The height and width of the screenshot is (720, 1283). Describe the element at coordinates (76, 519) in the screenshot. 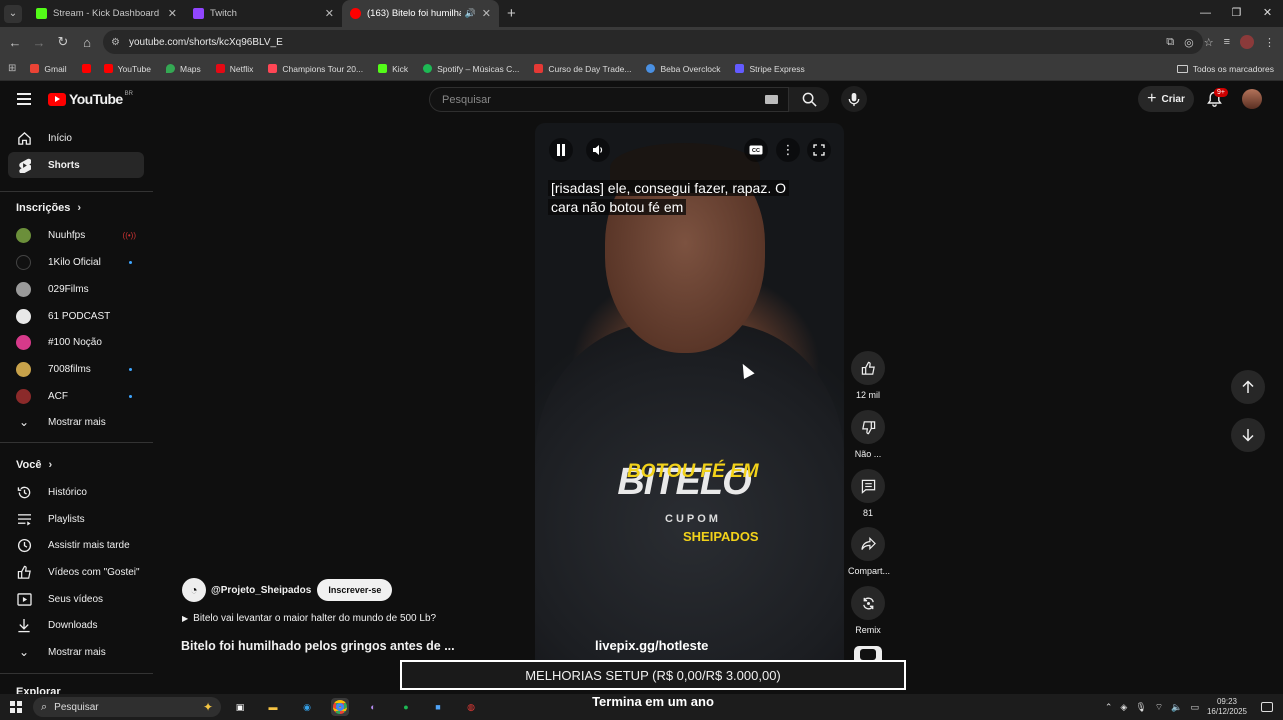

I see `sidebar-item-playlists: Playlists` at that location.